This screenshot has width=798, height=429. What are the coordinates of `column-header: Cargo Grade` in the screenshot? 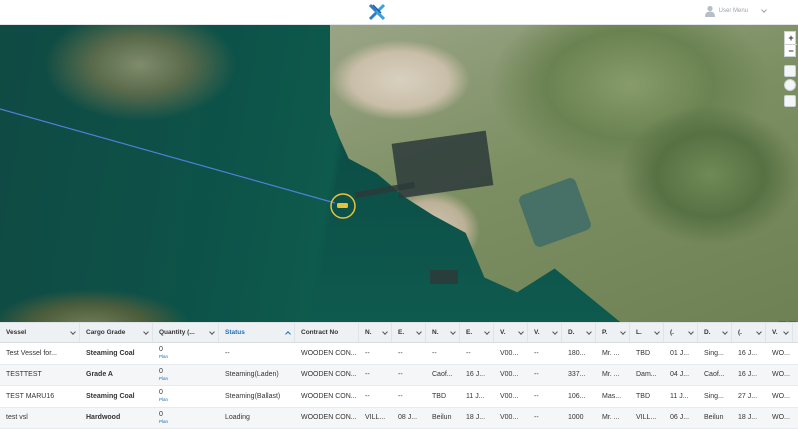 It's located at (116, 332).